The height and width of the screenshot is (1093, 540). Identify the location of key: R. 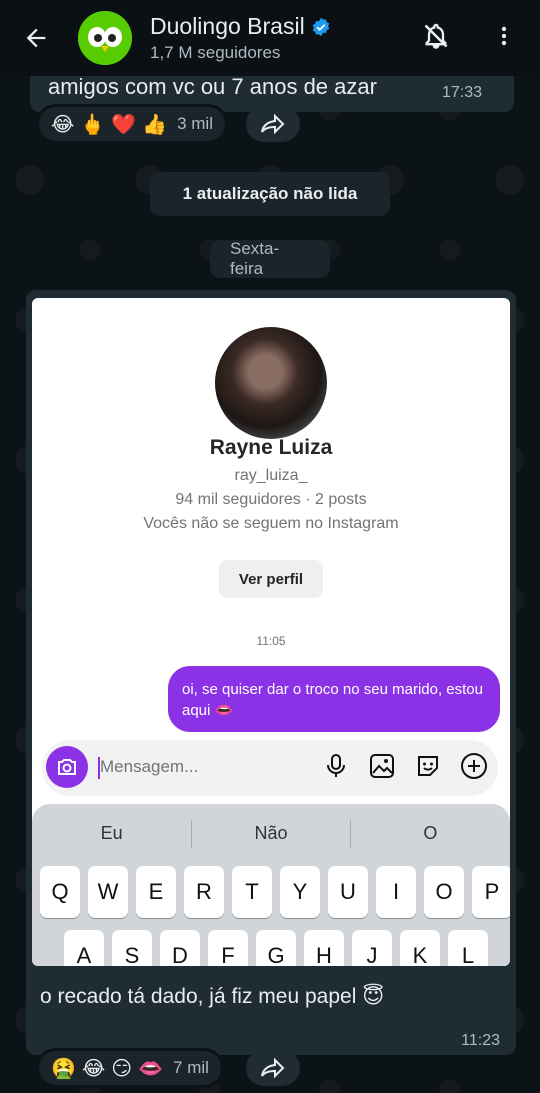
(204, 892).